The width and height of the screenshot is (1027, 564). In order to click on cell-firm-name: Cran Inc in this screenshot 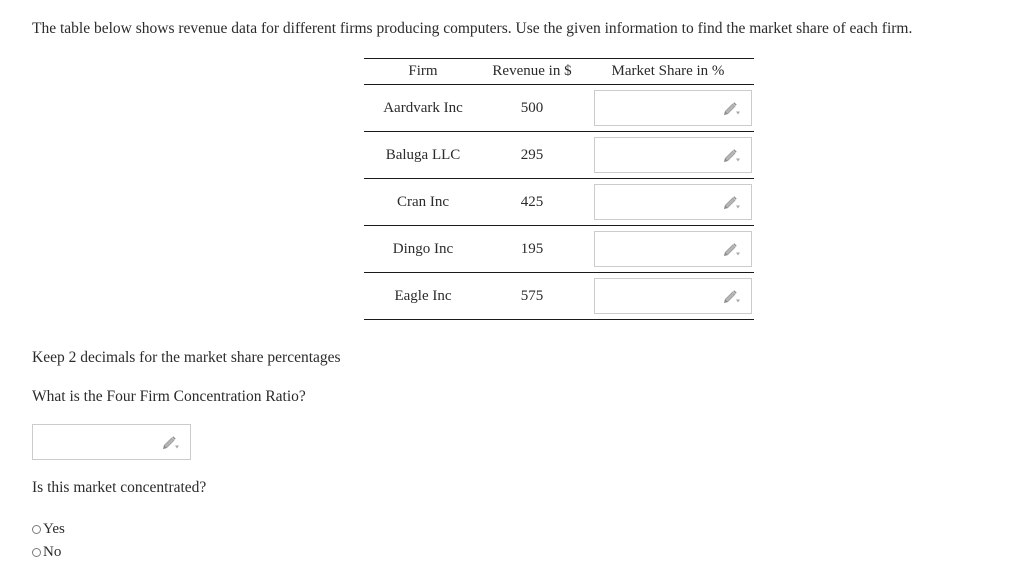, I will do `click(423, 202)`.